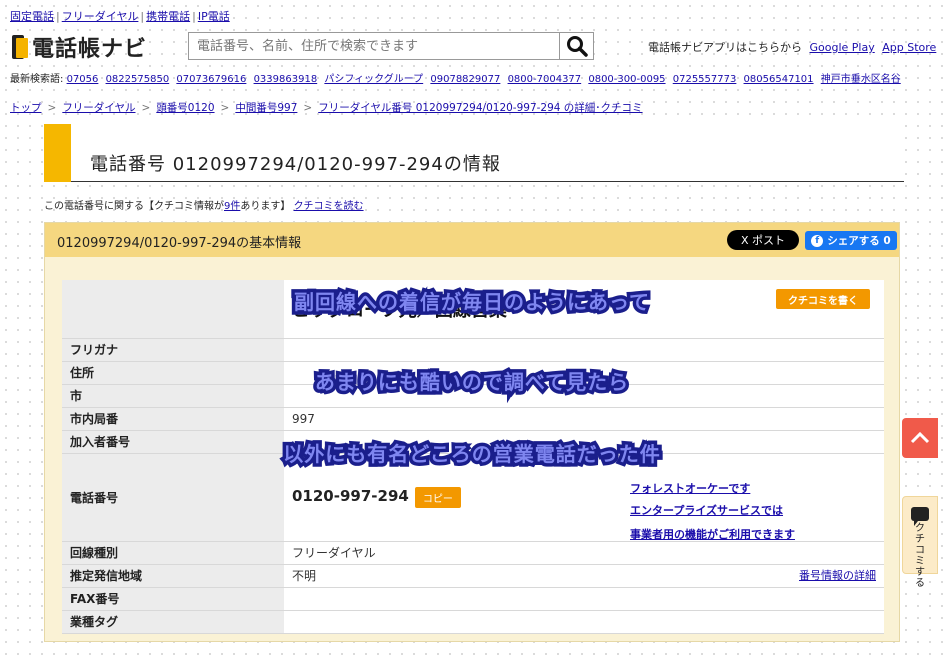 This screenshot has height=664, width=944. I want to click on search-box, so click(374, 46).